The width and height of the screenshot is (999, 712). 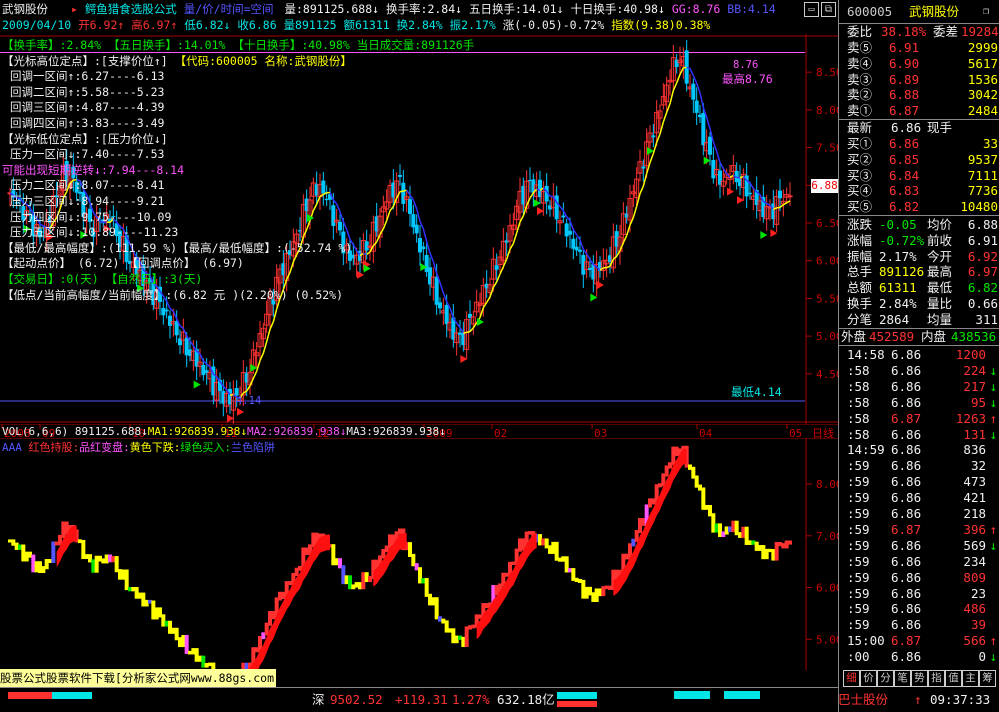 What do you see at coordinates (151, 25) in the screenshot?
I see `high-readout: 高6.97` at bounding box center [151, 25].